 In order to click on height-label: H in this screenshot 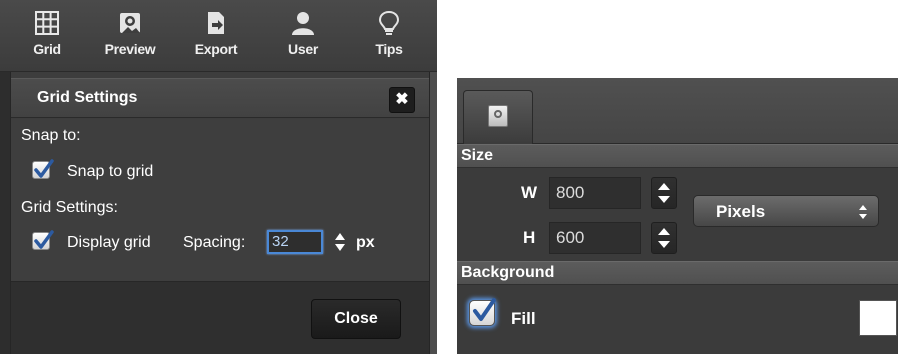, I will do `click(529, 237)`.